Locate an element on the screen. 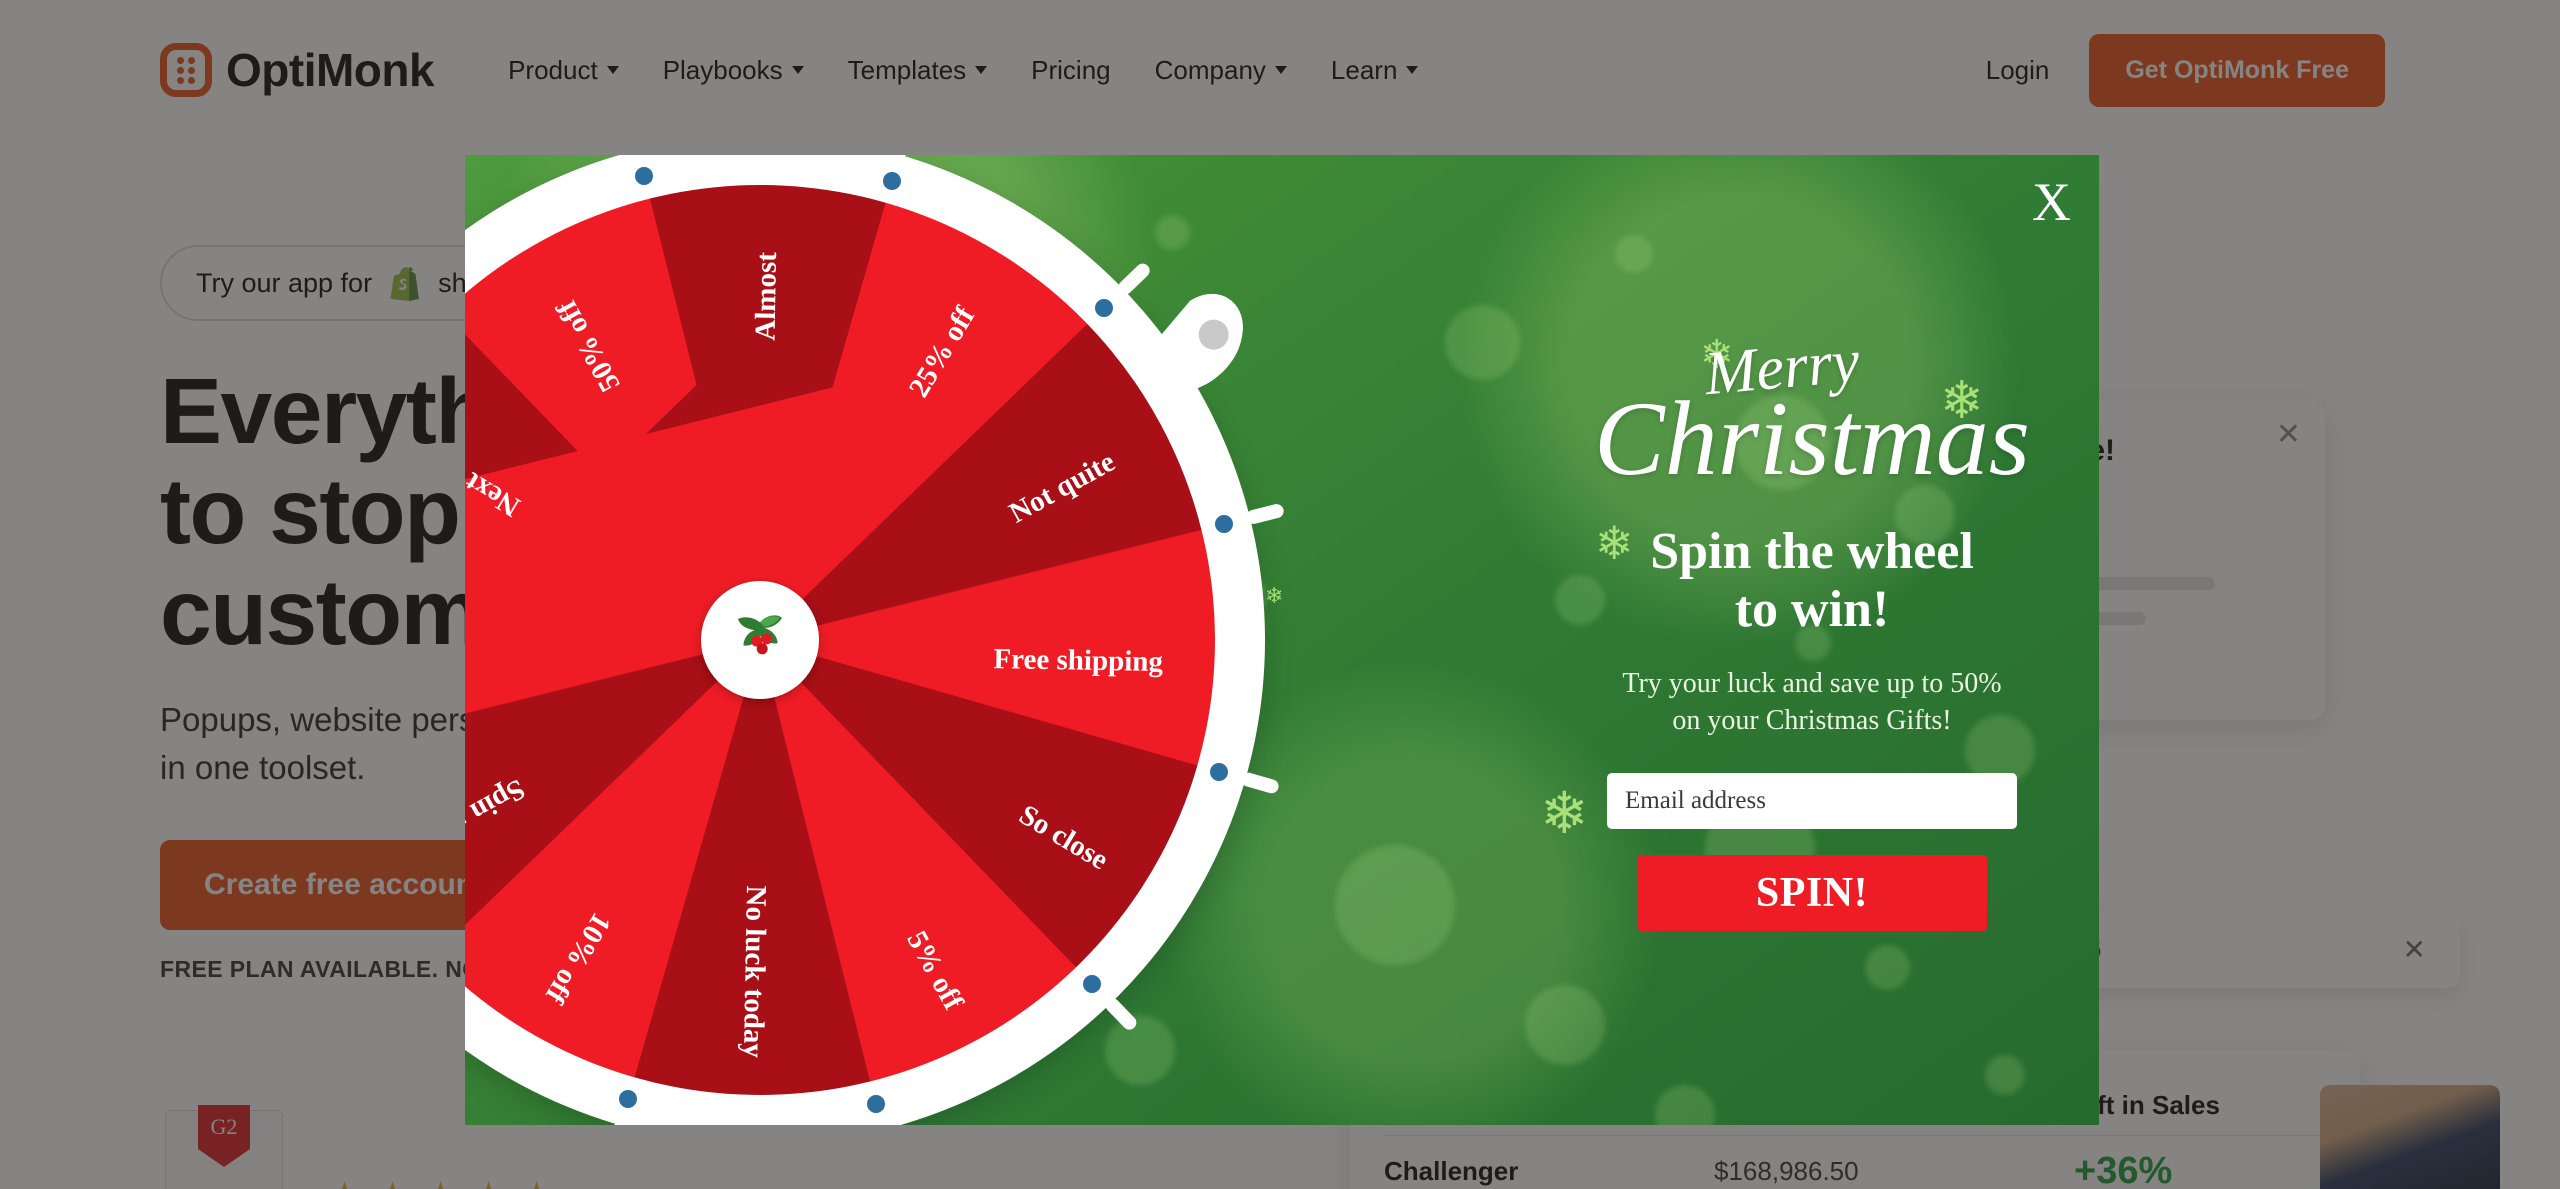 The width and height of the screenshot is (2560, 1189). sub-line-1: Try your luck and save up to 50% is located at coordinates (1812, 683).